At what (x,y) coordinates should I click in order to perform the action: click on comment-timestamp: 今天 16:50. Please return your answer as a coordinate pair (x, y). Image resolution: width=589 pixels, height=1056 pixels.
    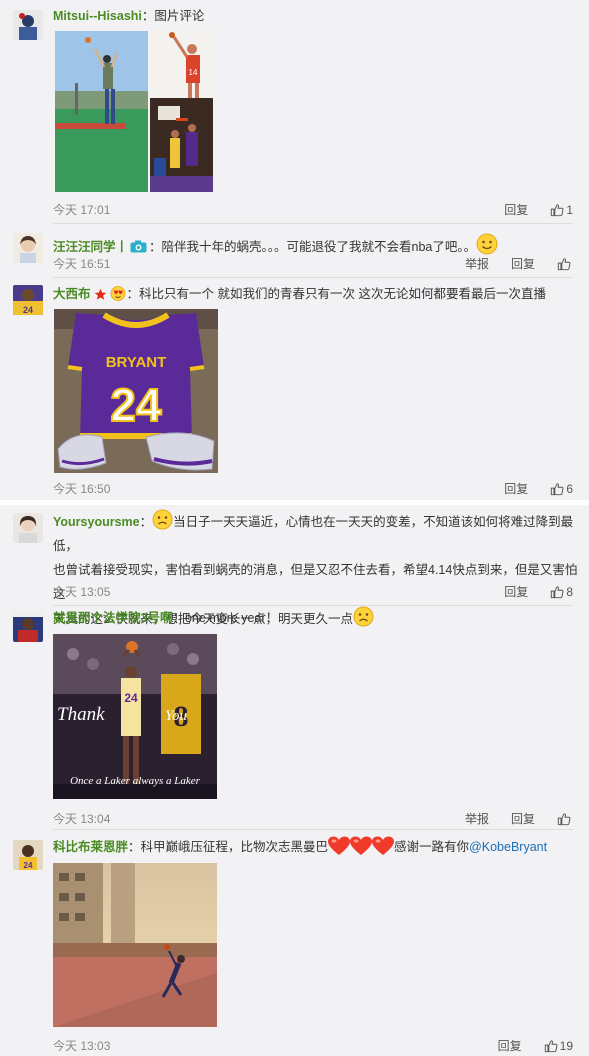
    Looking at the image, I should click on (82, 489).